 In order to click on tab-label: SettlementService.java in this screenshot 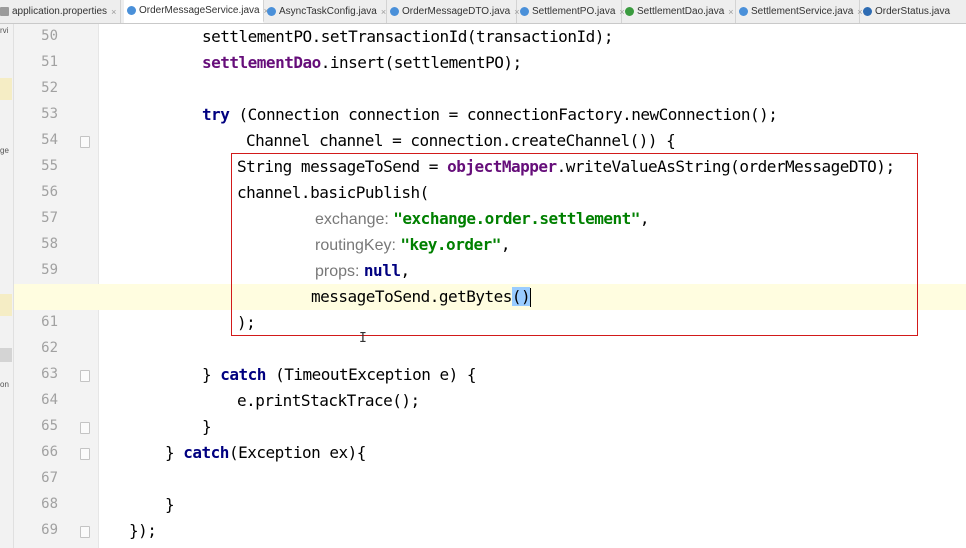, I will do `click(802, 11)`.